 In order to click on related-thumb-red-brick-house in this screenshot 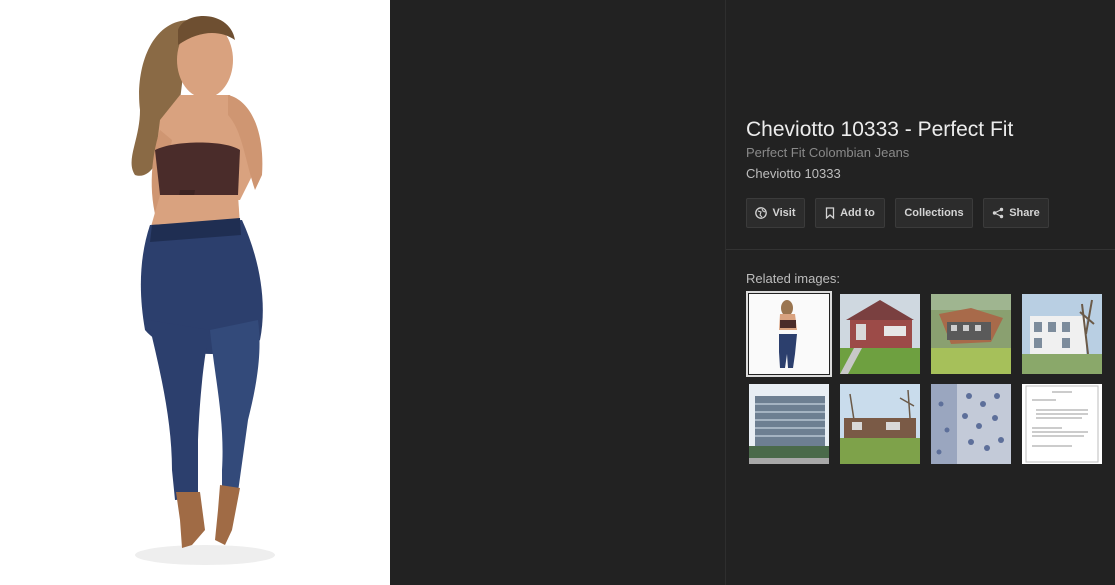, I will do `click(880, 334)`.